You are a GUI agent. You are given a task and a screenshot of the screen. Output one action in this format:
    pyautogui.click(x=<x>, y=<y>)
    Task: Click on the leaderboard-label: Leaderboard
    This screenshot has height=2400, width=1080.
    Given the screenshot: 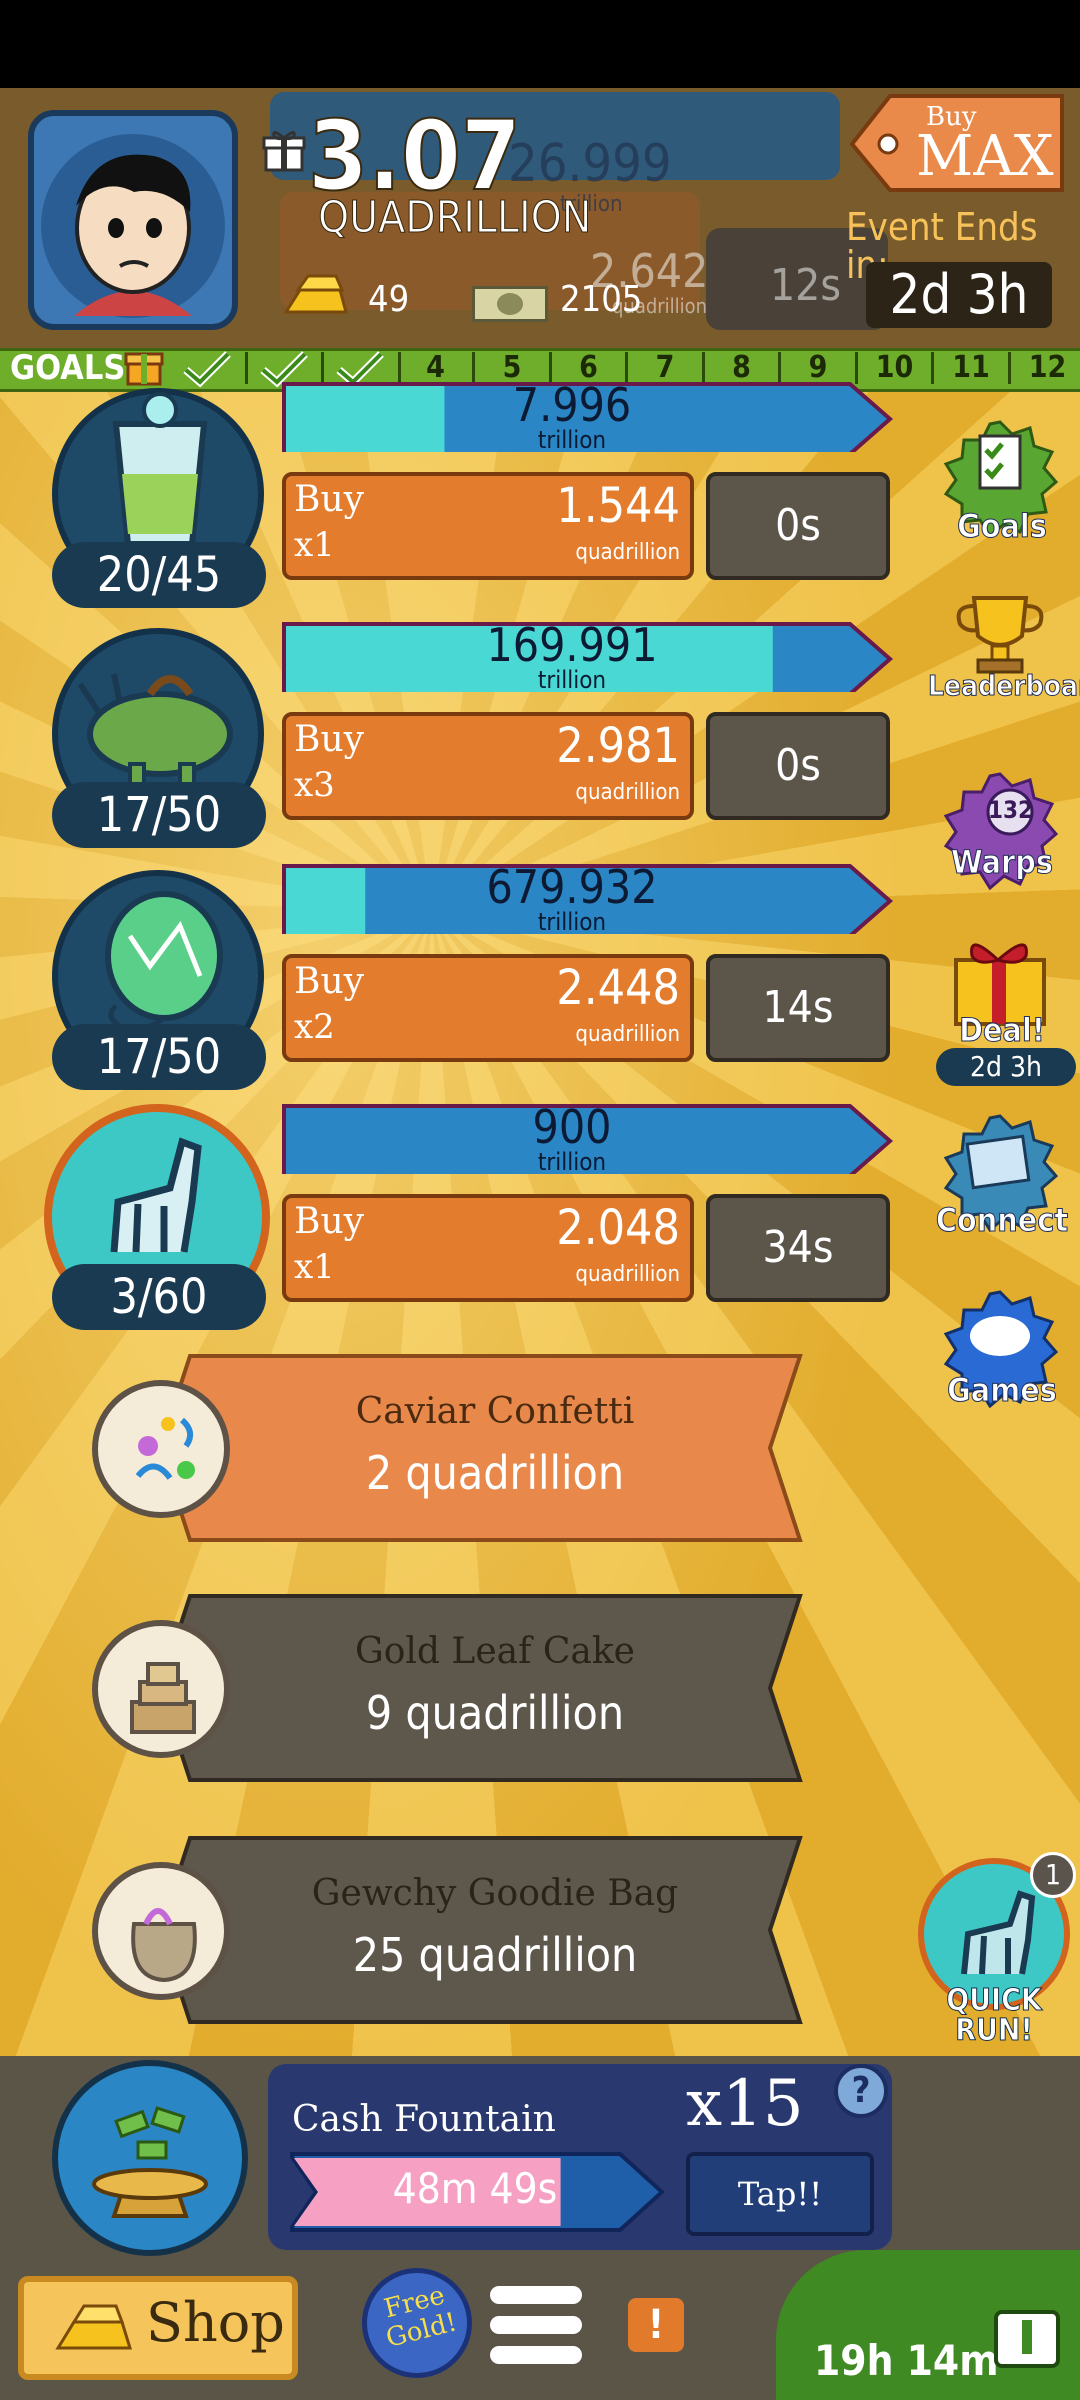 What is the action you would take?
    pyautogui.click(x=1004, y=685)
    